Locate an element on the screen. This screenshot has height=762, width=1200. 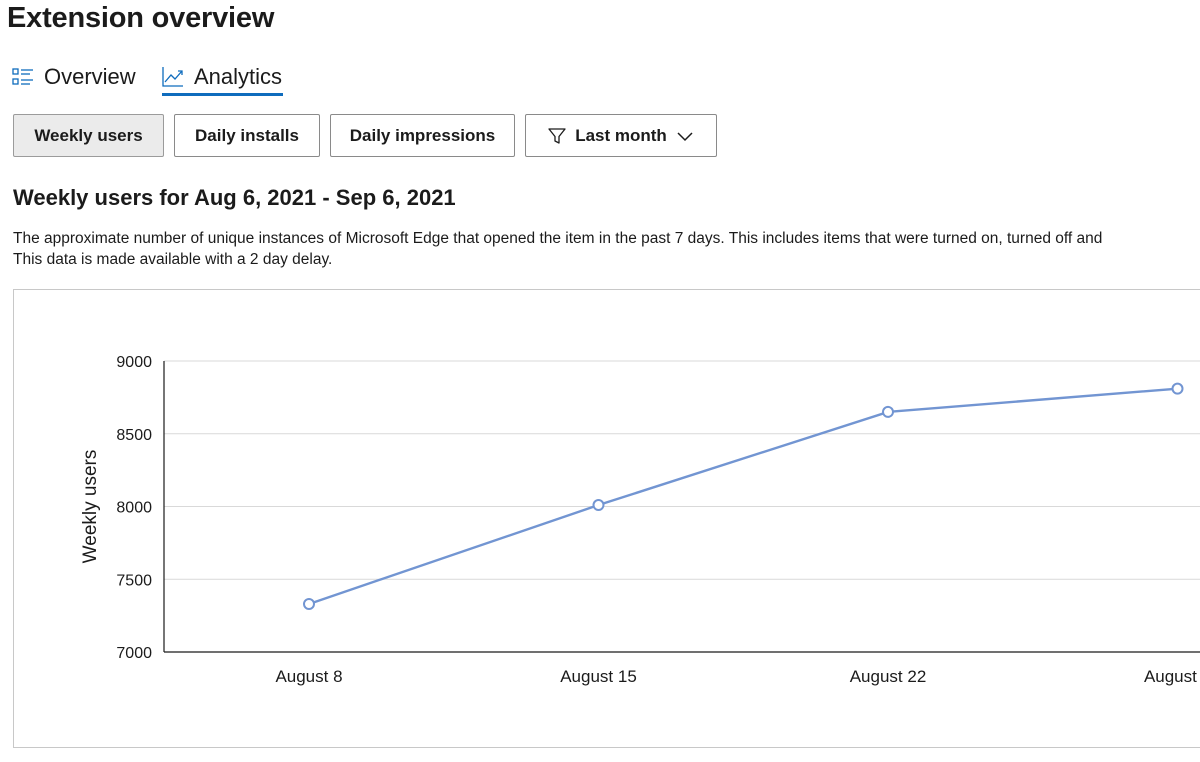
page-title: Extension overview is located at coordinates (141, 18).